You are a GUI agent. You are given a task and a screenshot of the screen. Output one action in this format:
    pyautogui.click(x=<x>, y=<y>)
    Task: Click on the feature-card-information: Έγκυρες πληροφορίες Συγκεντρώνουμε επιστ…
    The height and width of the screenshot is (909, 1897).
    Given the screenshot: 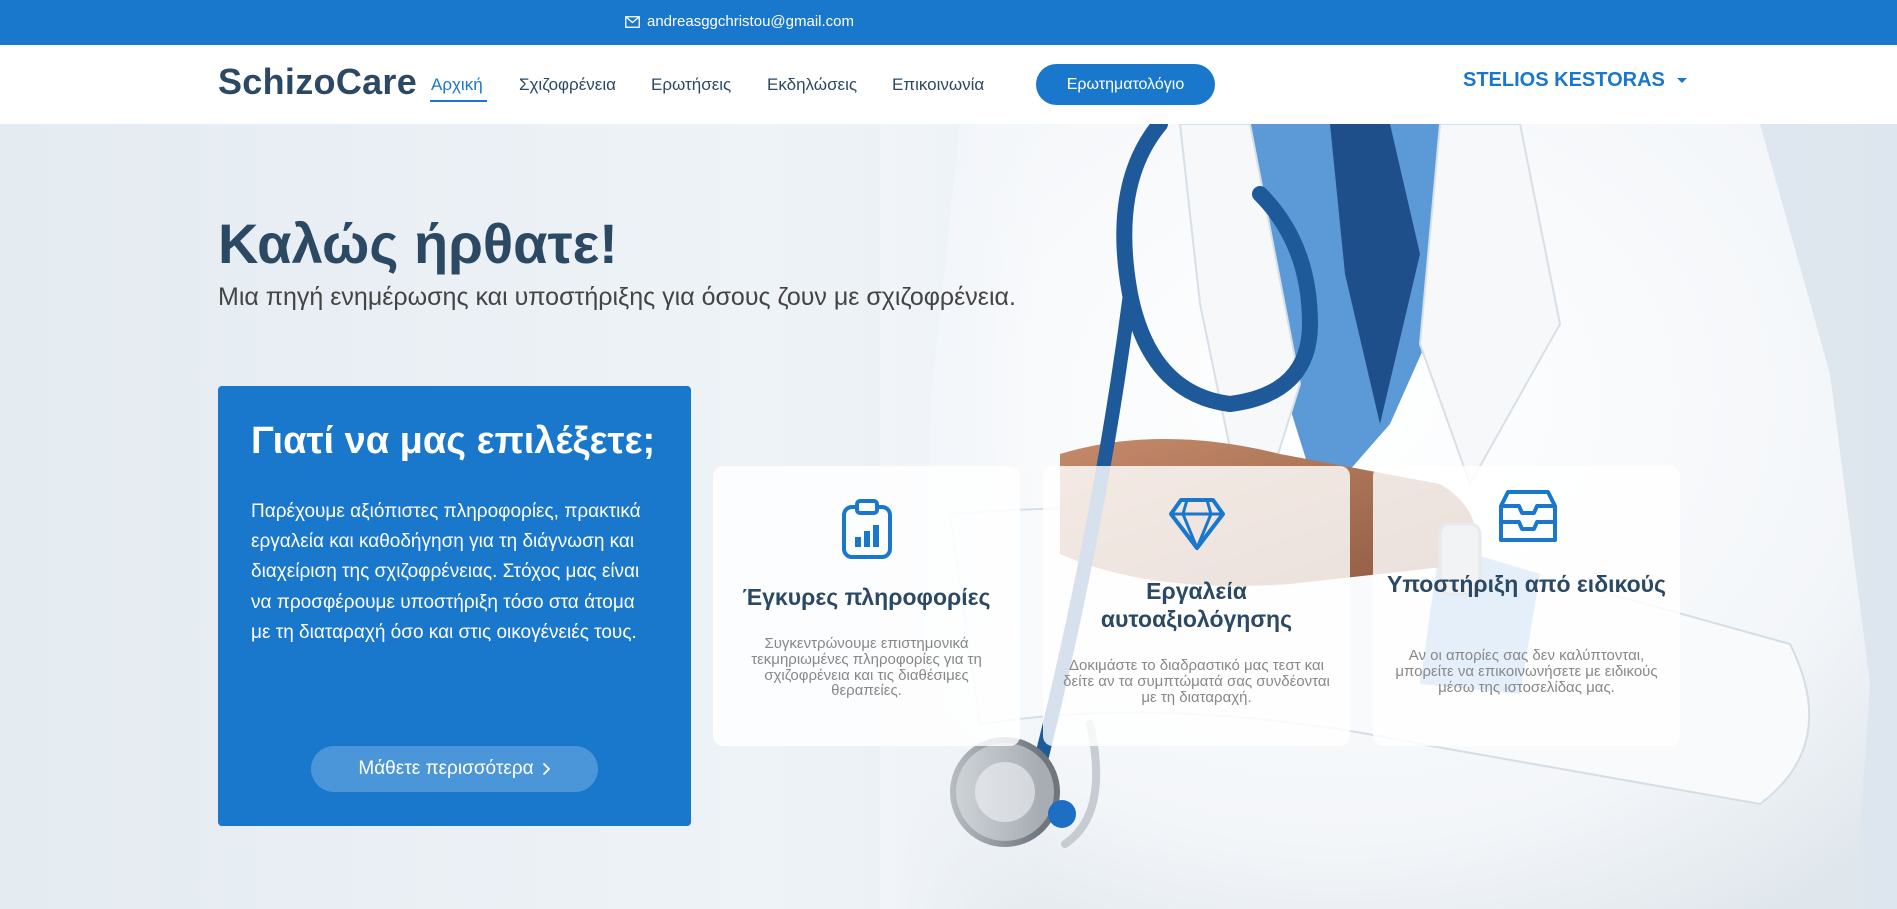 What is the action you would take?
    pyautogui.click(x=866, y=606)
    